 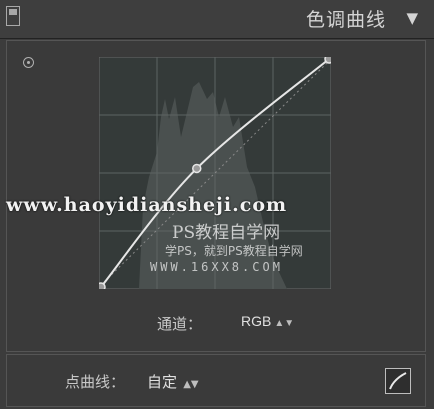 I want to click on channel-row: 通道： RGB ▲▼, so click(x=217, y=323).